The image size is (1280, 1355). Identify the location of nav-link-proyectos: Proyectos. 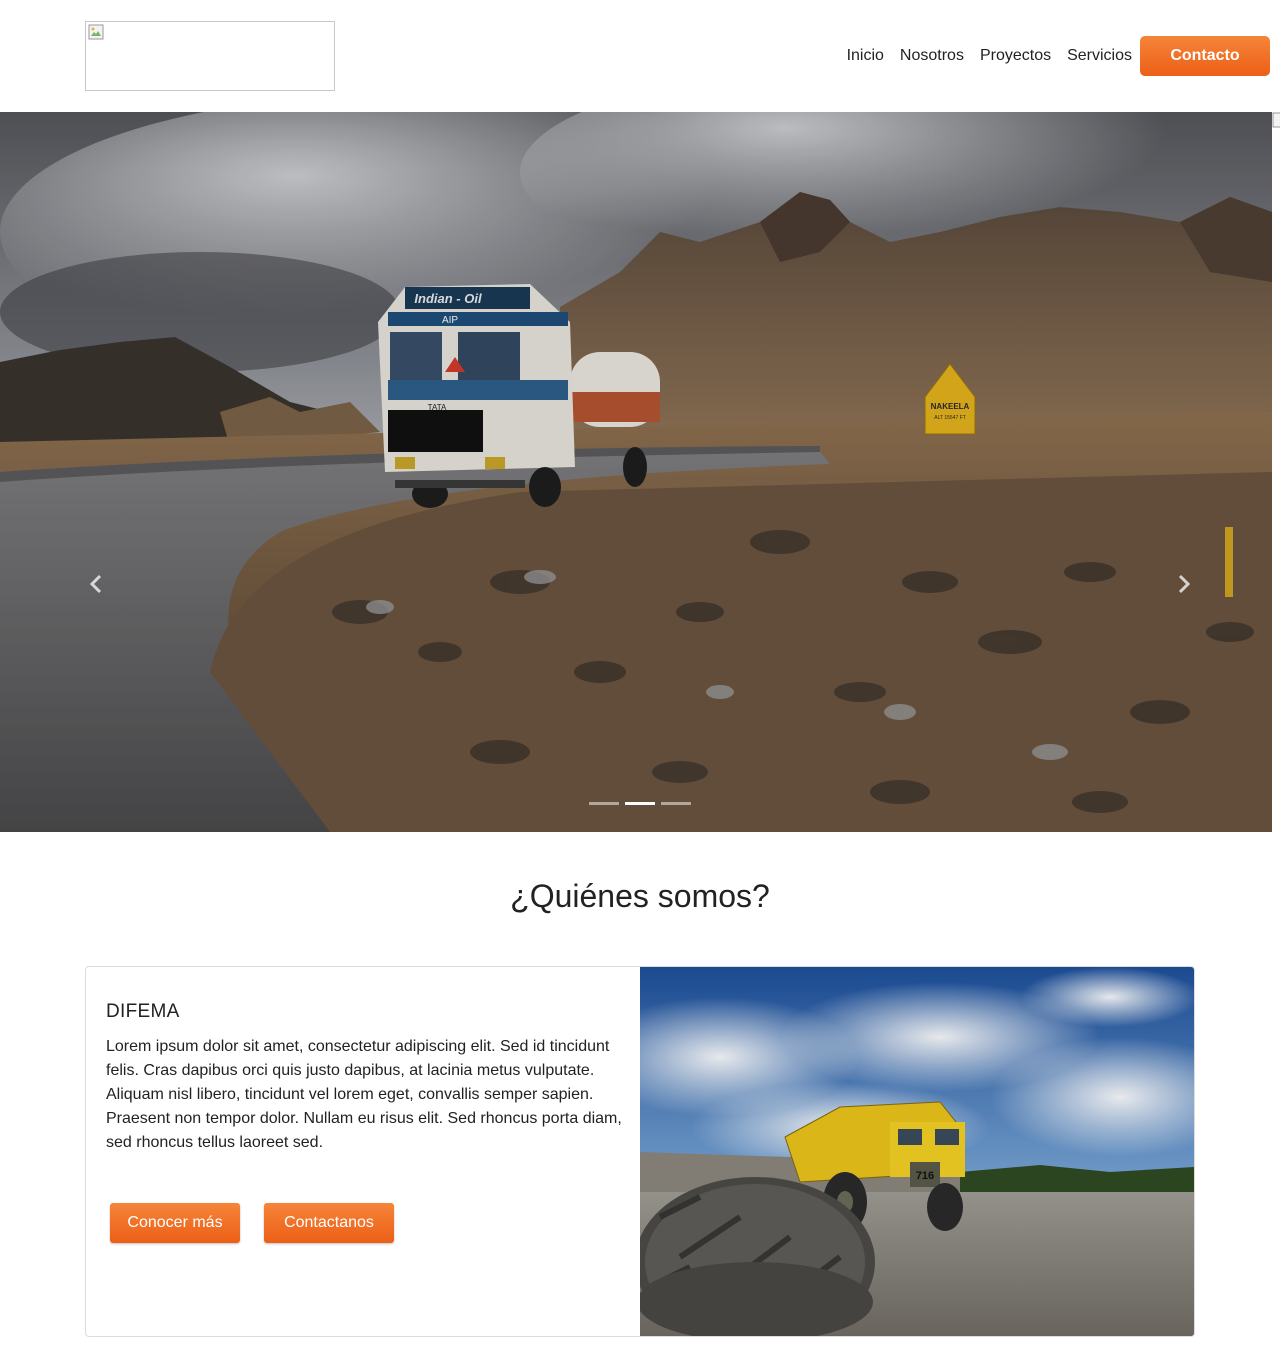
(1015, 56).